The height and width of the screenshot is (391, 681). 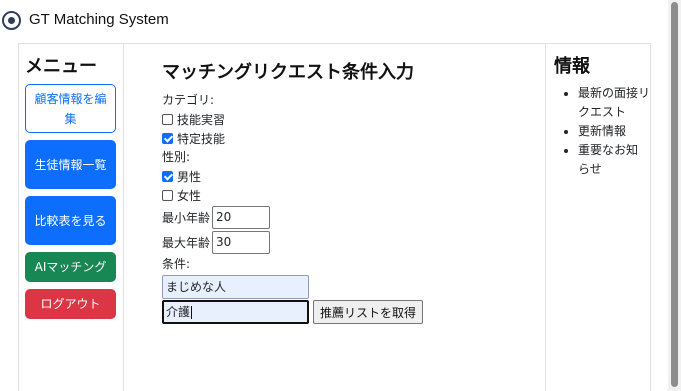 What do you see at coordinates (99, 19) in the screenshot?
I see `app-title: GT Matching System` at bounding box center [99, 19].